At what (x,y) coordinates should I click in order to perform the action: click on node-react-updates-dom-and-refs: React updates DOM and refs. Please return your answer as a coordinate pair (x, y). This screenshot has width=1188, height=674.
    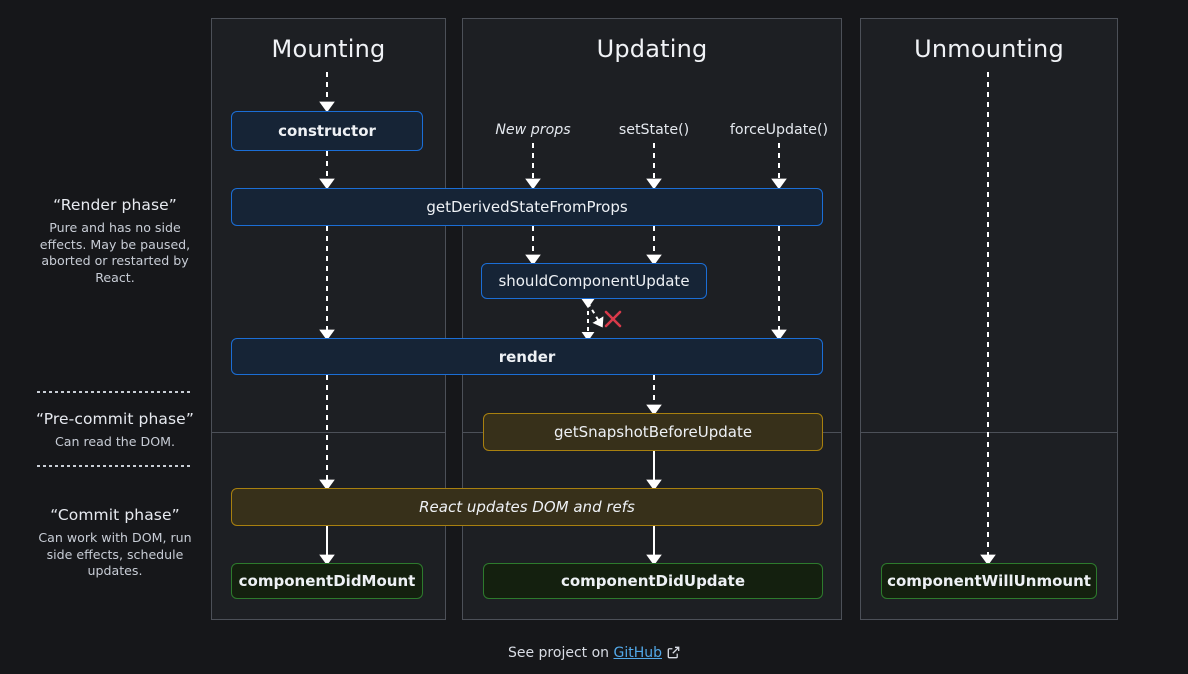
    Looking at the image, I should click on (527, 507).